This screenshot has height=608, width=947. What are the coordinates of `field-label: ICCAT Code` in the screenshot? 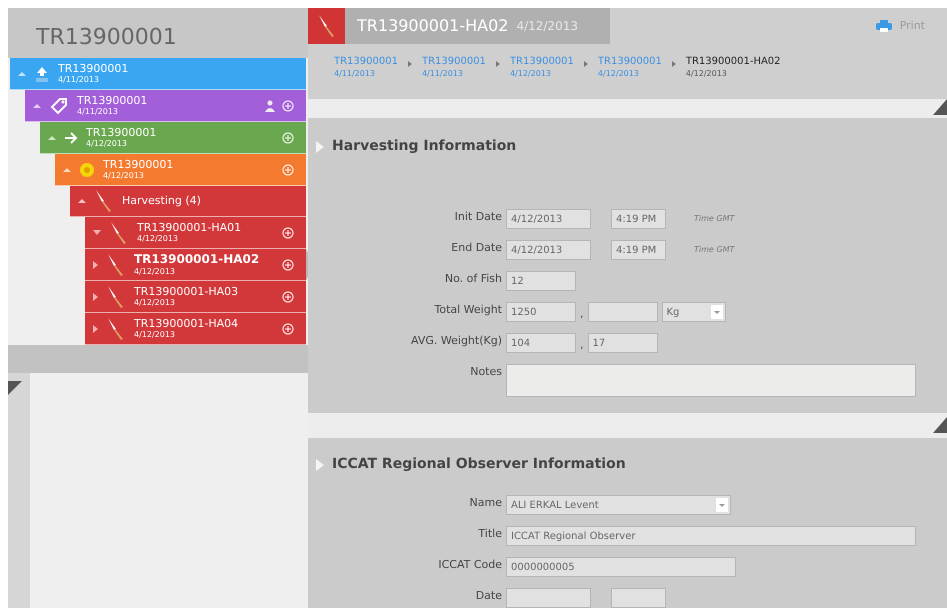 It's located at (470, 565).